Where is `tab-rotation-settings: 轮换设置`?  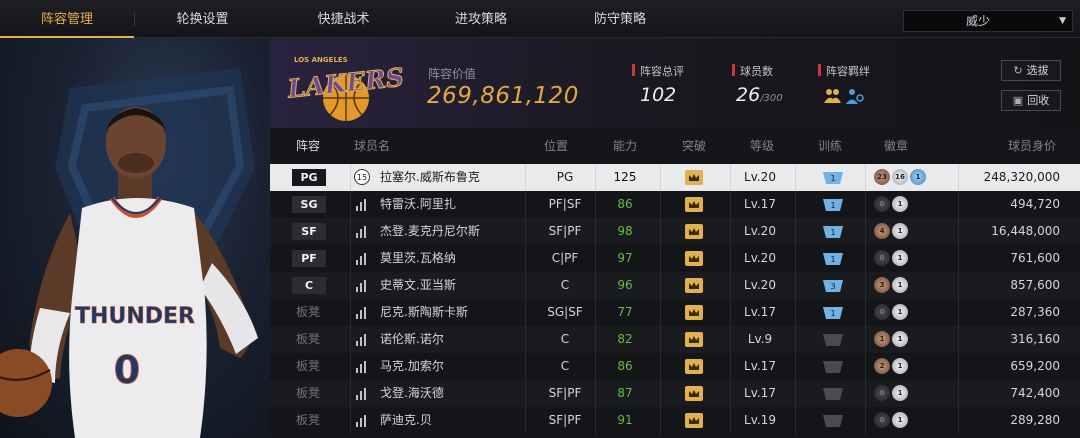
tab-rotation-settings: 轮换设置 is located at coordinates (202, 19).